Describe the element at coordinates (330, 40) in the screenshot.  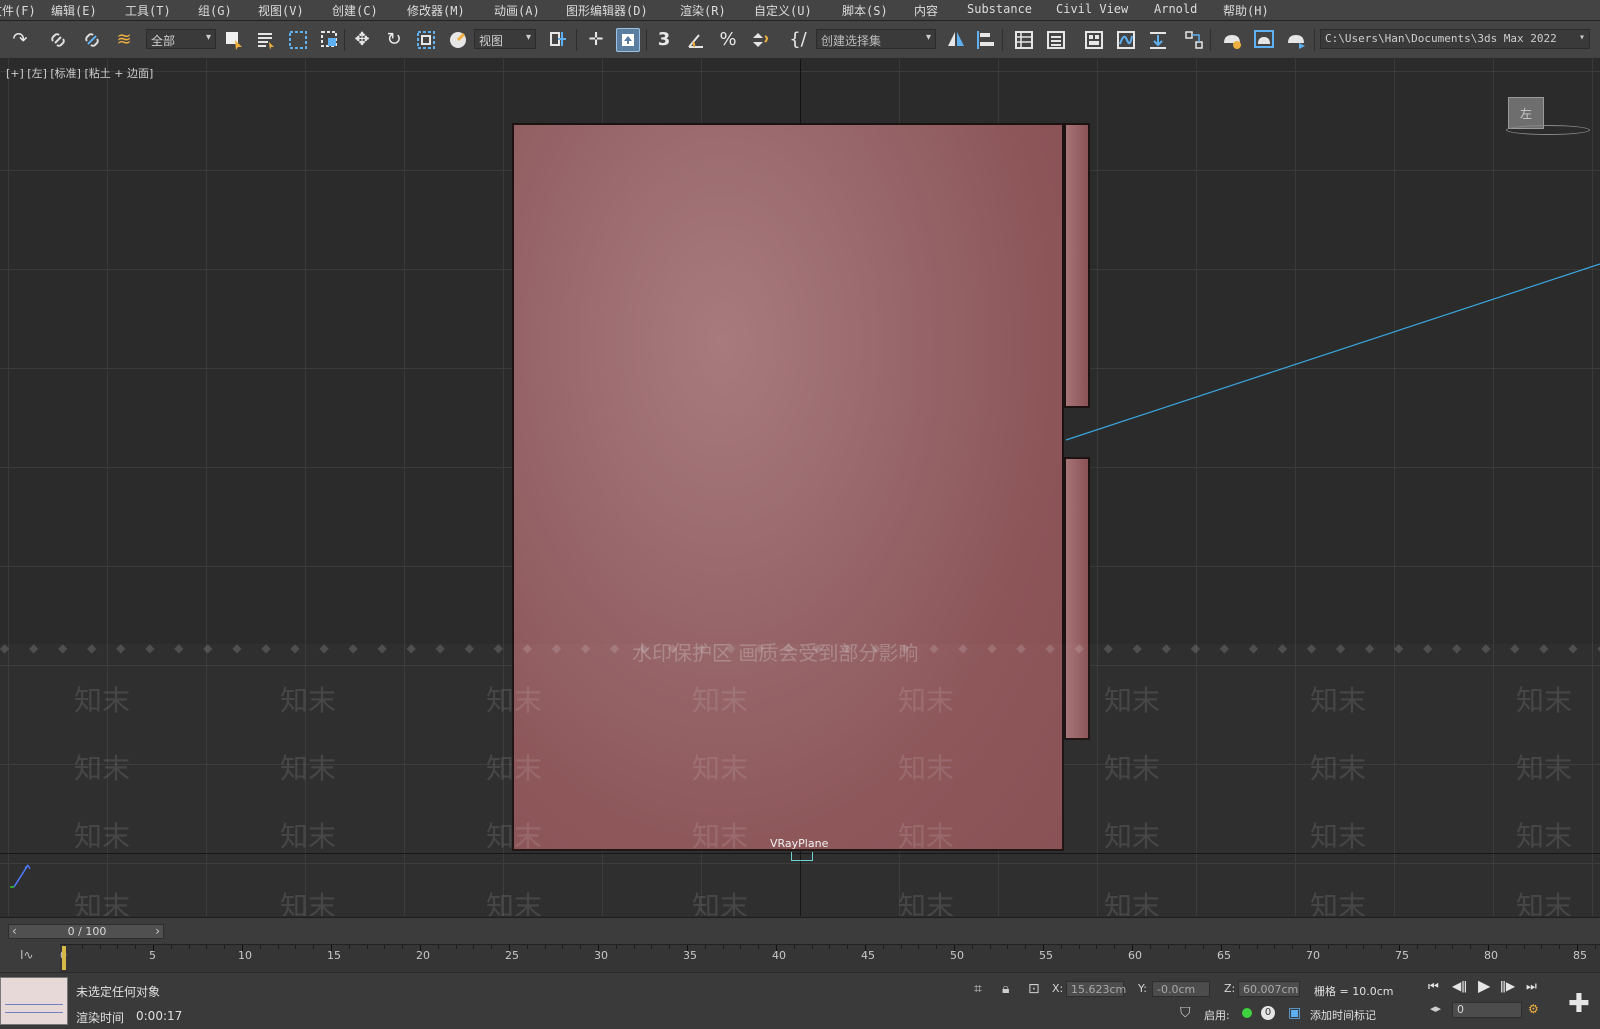
I see `window-crossing-icon` at that location.